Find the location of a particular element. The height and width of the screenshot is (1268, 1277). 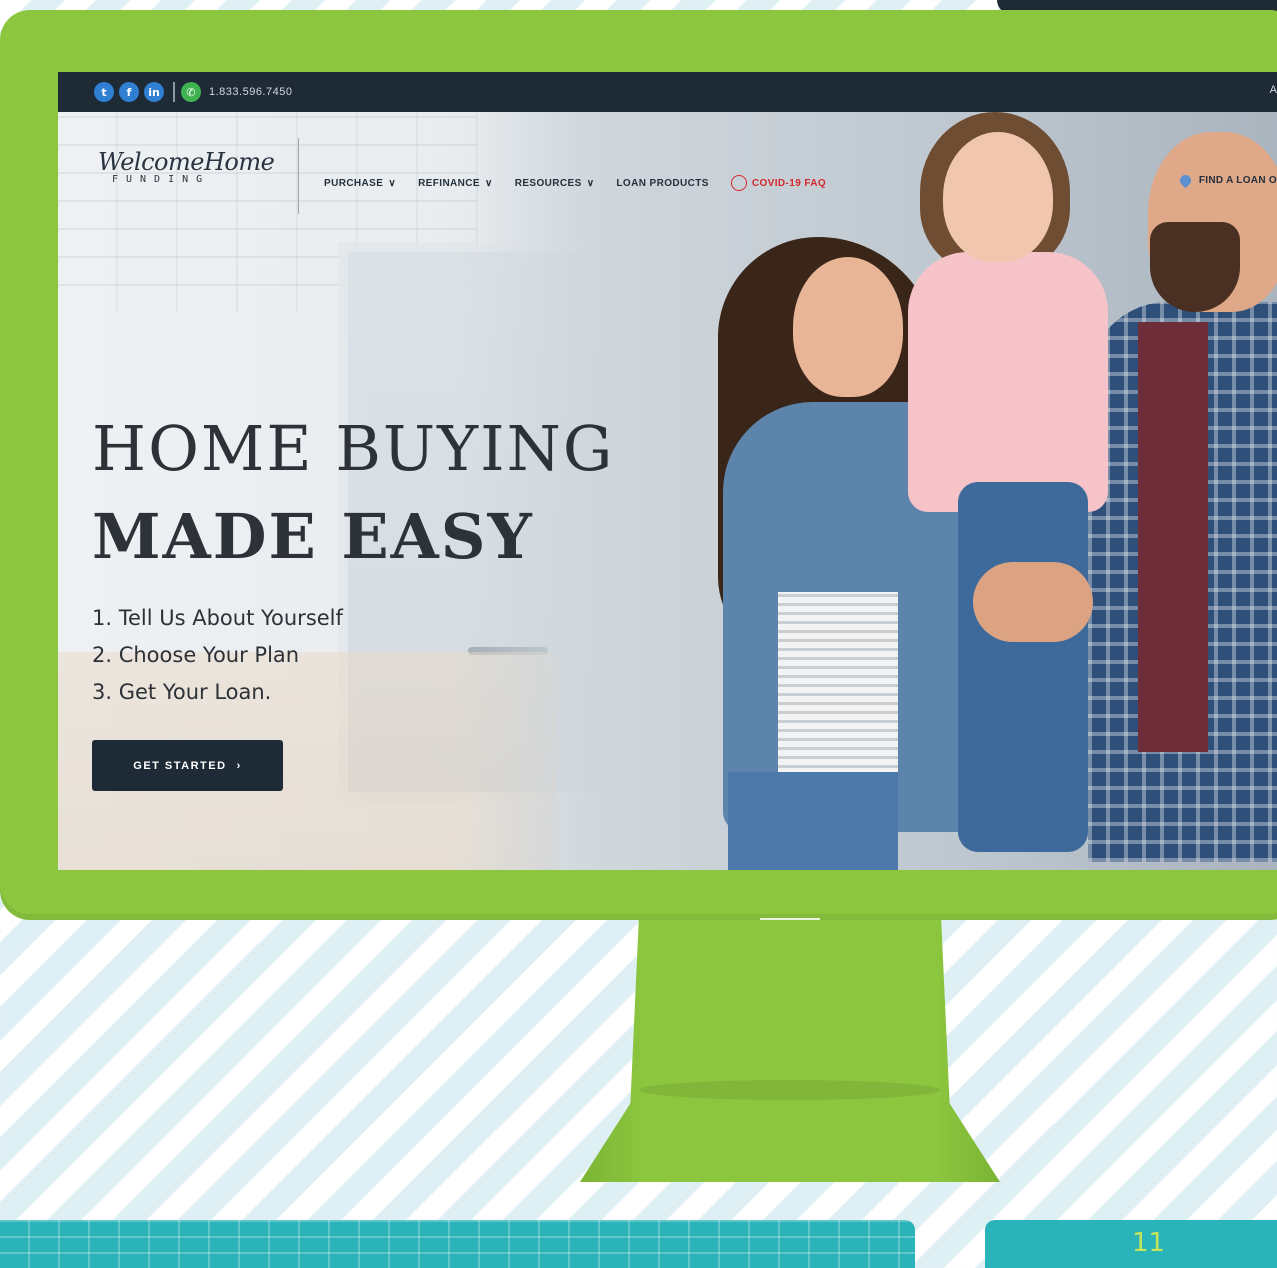

woman-jeans is located at coordinates (813, 821).